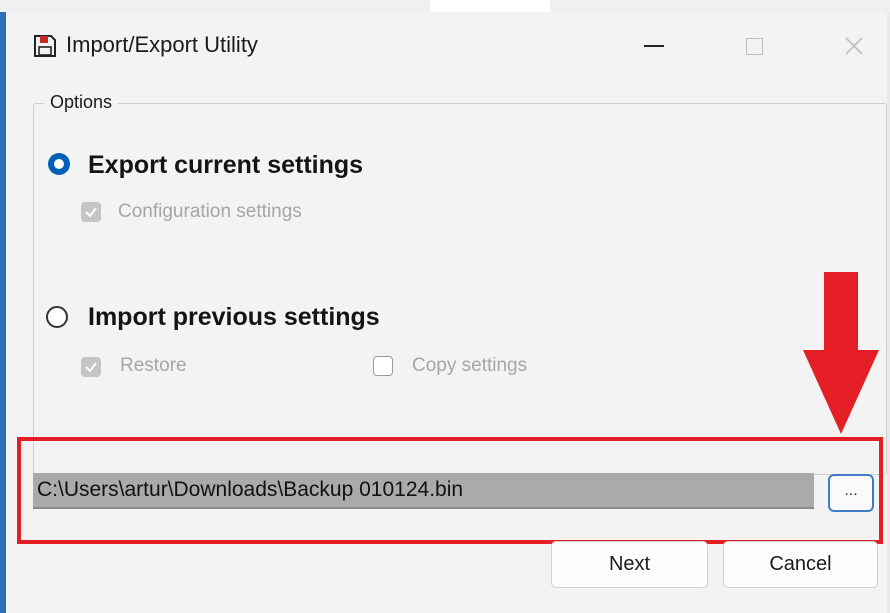  Describe the element at coordinates (210, 211) in the screenshot. I see `configuration-settings-label: Configuration settings` at that location.